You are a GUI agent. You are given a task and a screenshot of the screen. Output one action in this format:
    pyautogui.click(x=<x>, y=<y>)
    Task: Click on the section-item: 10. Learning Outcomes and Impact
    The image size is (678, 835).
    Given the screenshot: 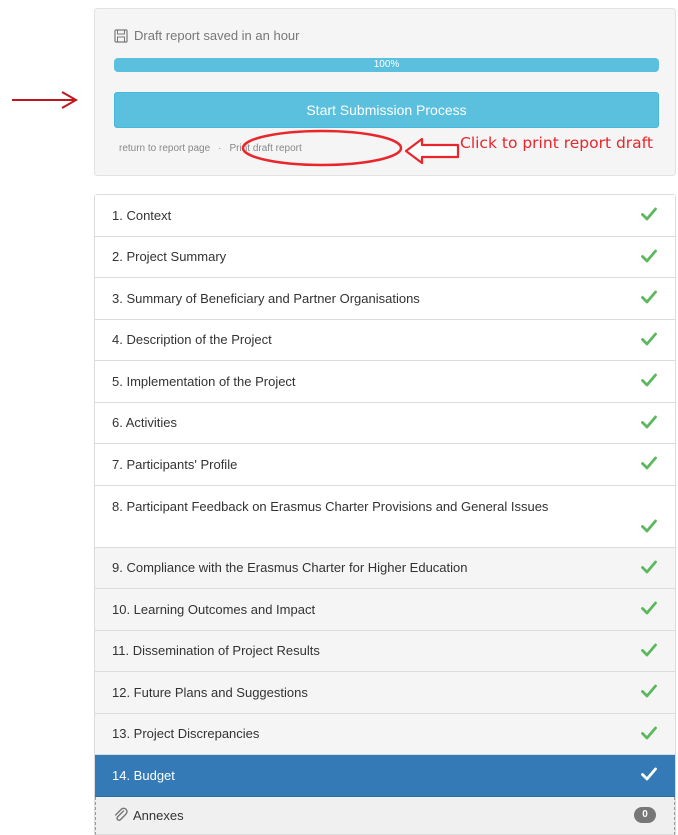 What is the action you would take?
    pyautogui.click(x=385, y=610)
    